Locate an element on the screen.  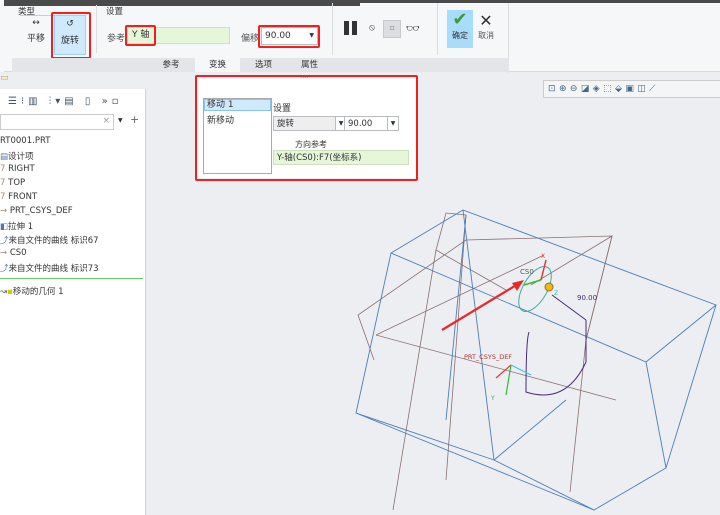
tree-search-input: × is located at coordinates (57, 122).